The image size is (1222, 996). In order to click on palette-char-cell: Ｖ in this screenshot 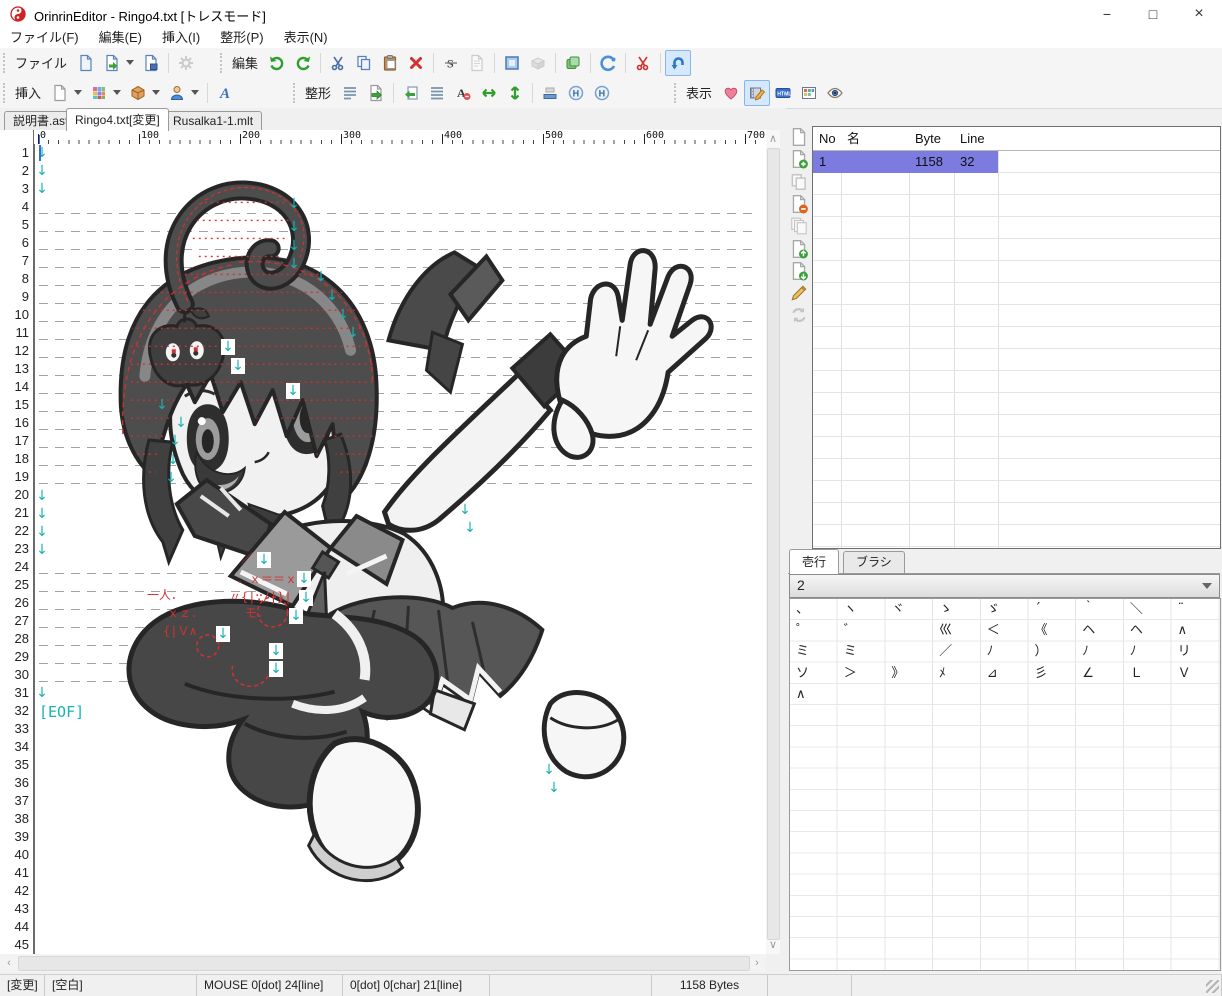, I will do `click(1197, 673)`.